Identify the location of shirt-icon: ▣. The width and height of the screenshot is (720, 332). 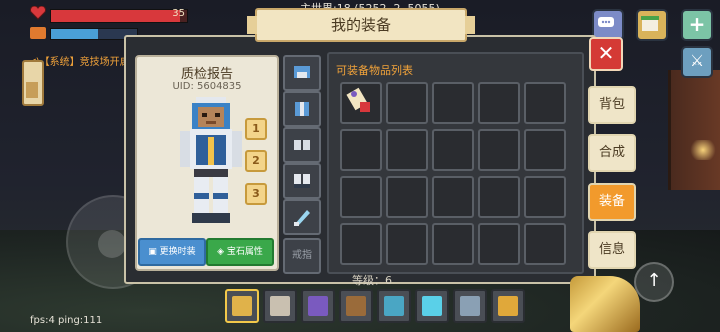
(154, 252).